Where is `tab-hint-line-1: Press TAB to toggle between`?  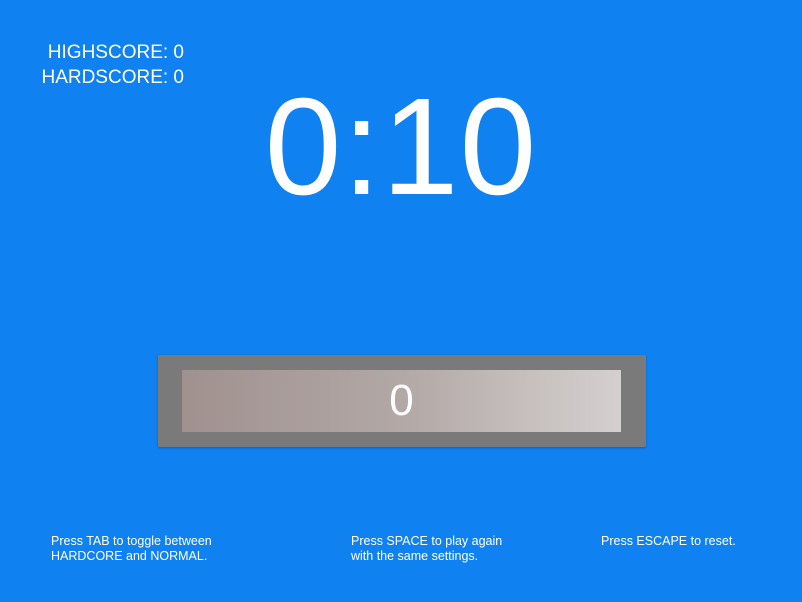 tab-hint-line-1: Press TAB to toggle between is located at coordinates (131, 541).